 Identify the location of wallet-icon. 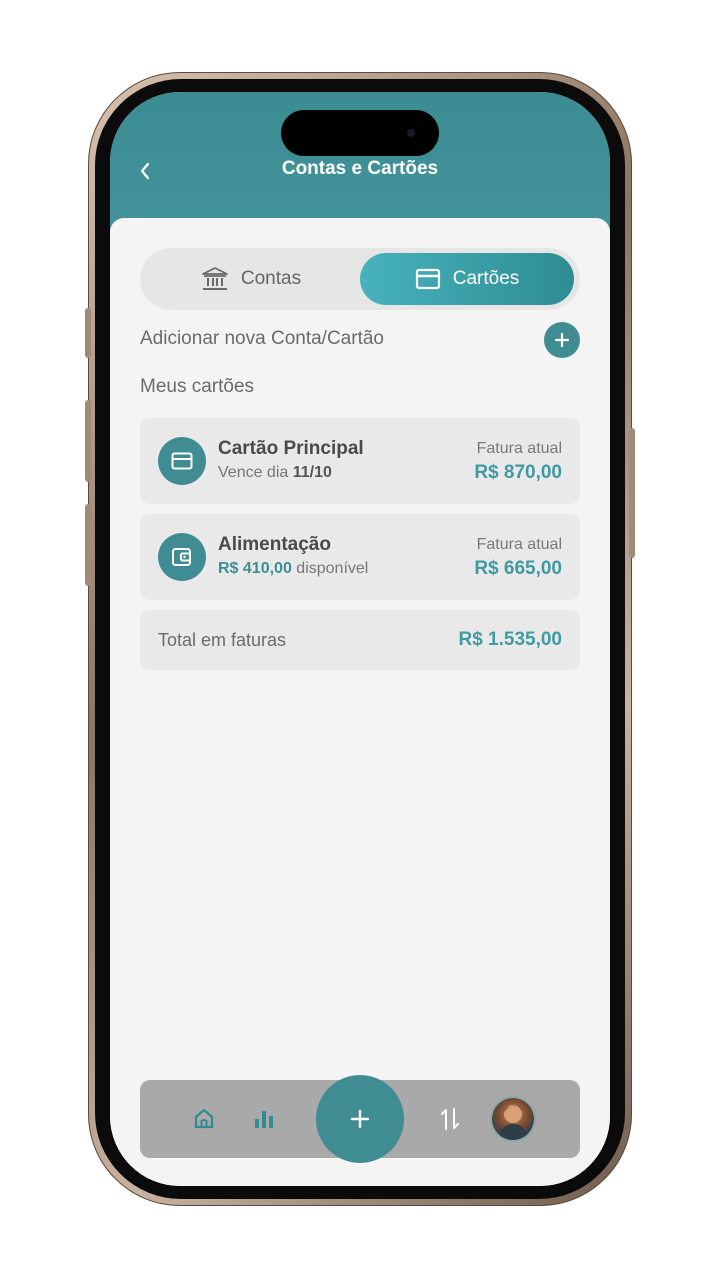
(181, 557).